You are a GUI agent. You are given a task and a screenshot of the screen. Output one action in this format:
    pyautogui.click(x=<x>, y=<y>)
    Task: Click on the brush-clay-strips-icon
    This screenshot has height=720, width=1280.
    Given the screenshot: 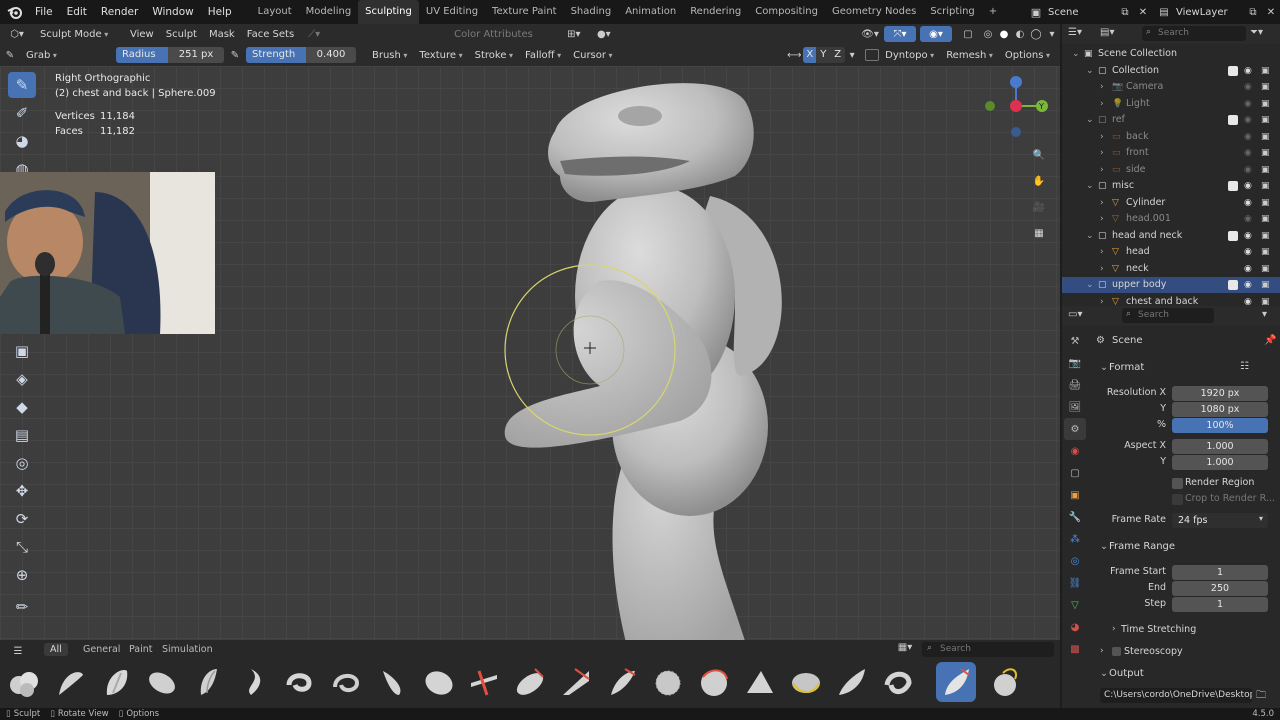 What is the action you would take?
    pyautogui.click(x=116, y=682)
    